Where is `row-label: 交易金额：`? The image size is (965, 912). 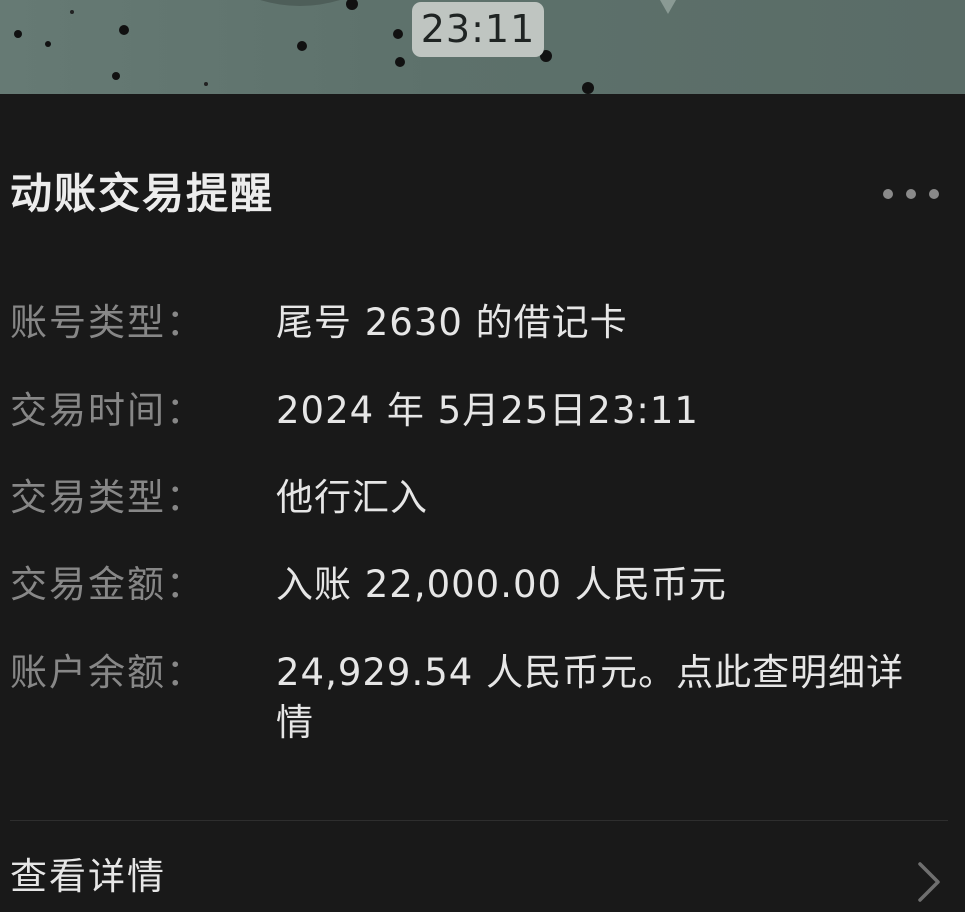
row-label: 交易金额： is located at coordinates (107, 584).